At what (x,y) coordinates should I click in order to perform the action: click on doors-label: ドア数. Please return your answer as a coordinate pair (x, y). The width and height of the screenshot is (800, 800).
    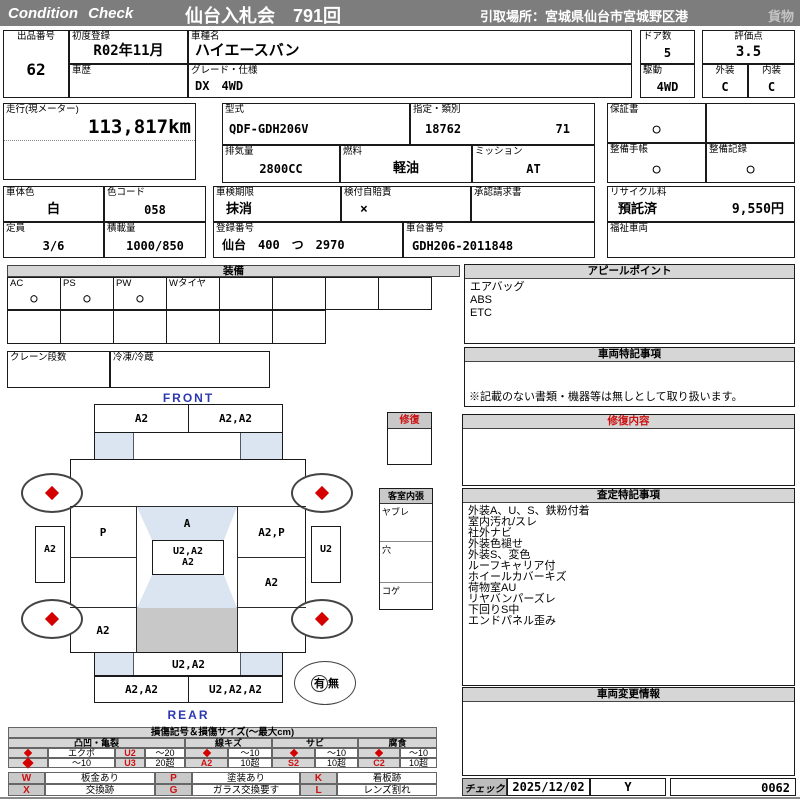
    Looking at the image, I should click on (657, 36).